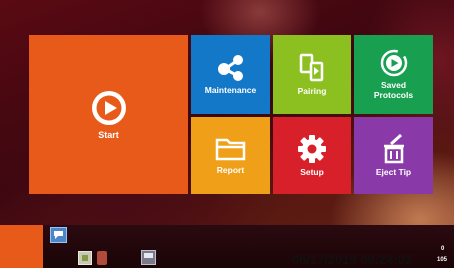  I want to click on report-label: Report, so click(230, 170).